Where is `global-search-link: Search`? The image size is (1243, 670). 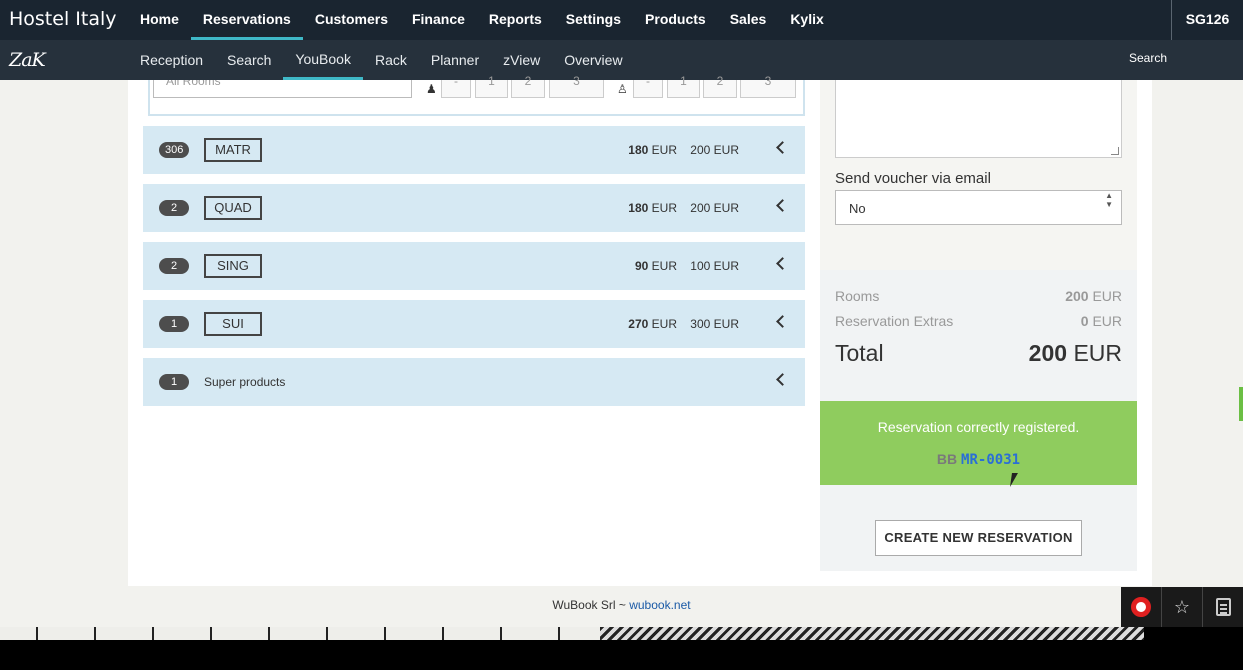
global-search-link: Search is located at coordinates (1148, 58).